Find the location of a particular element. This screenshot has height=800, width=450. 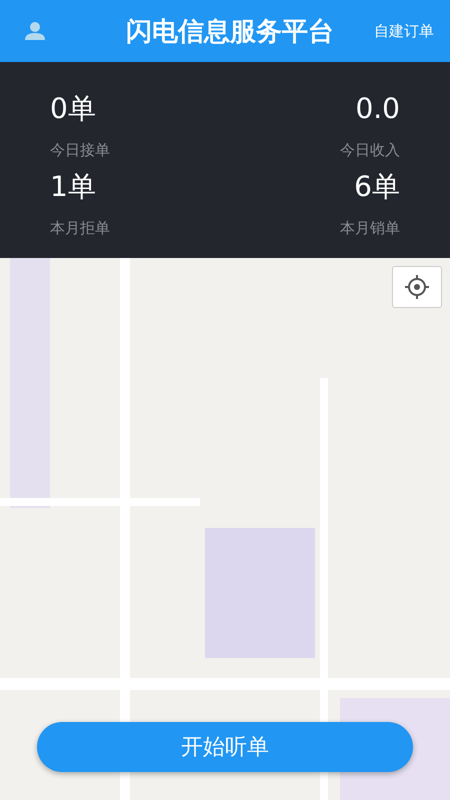

stat-value: 0.0 is located at coordinates (377, 109).